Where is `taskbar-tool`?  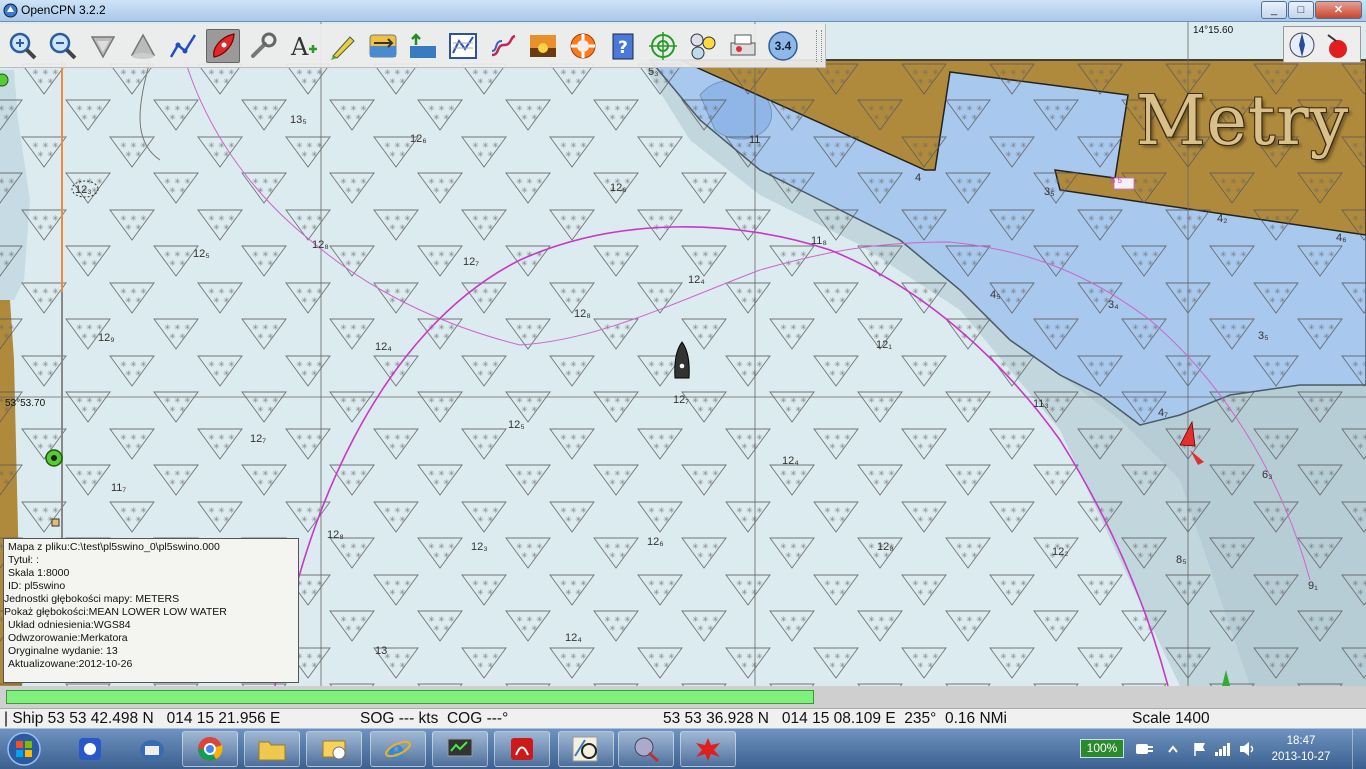
taskbar-tool is located at coordinates (646, 749).